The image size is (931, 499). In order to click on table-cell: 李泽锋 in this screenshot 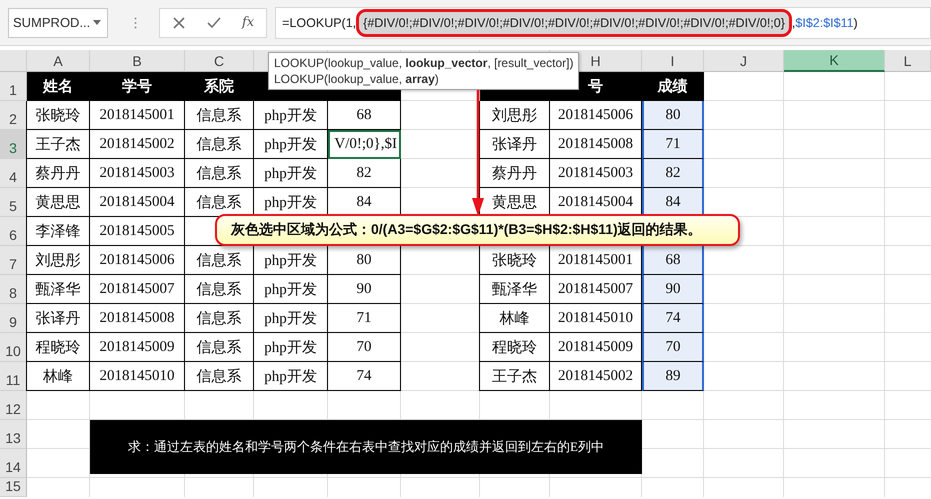, I will do `click(58, 231)`.